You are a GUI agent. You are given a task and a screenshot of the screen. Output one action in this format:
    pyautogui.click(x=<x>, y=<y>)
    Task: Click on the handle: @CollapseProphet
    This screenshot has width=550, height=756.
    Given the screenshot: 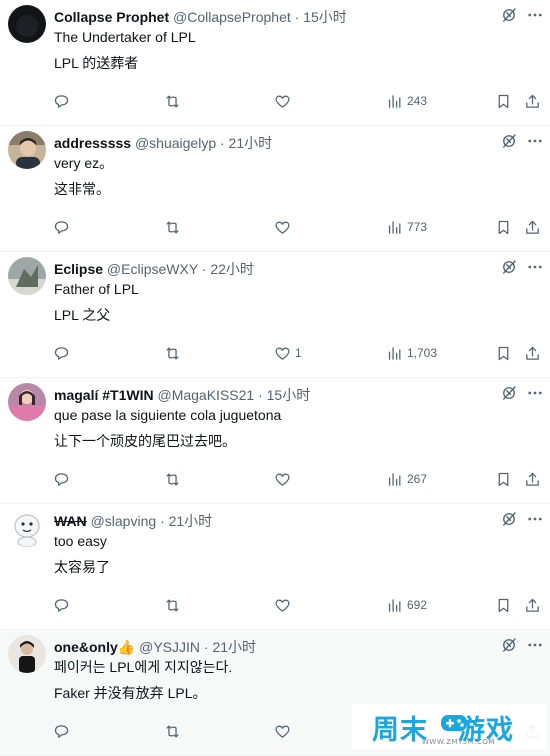 What is the action you would take?
    pyautogui.click(x=232, y=17)
    